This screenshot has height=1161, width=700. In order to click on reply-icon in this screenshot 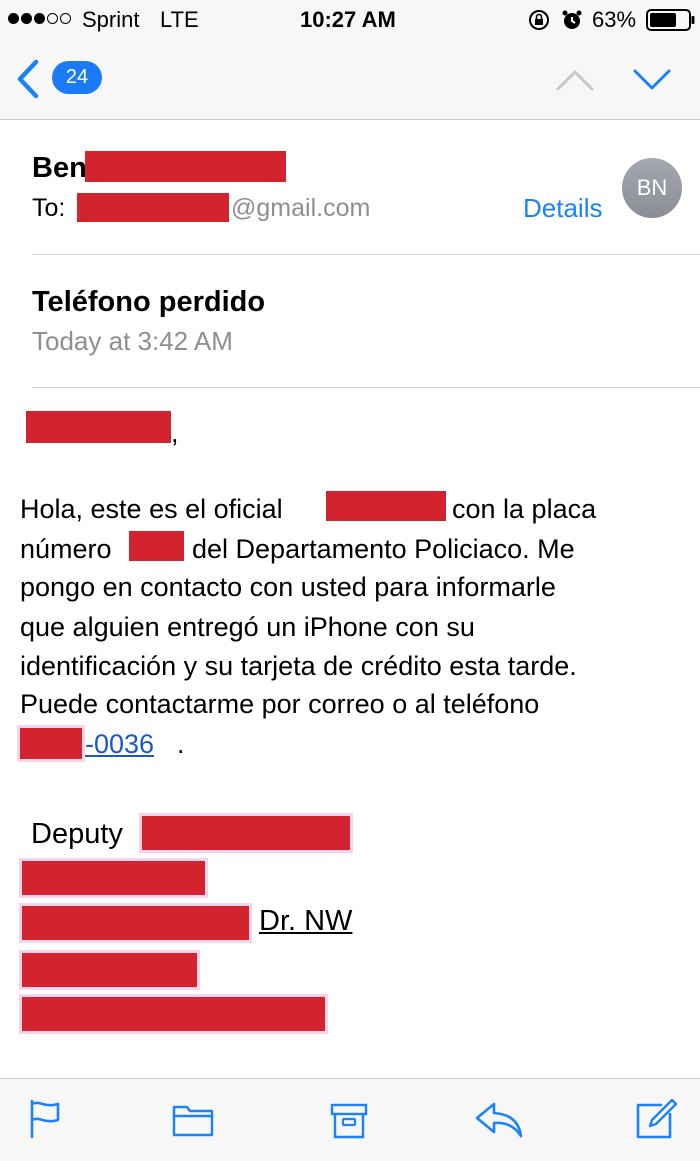, I will do `click(499, 1120)`.